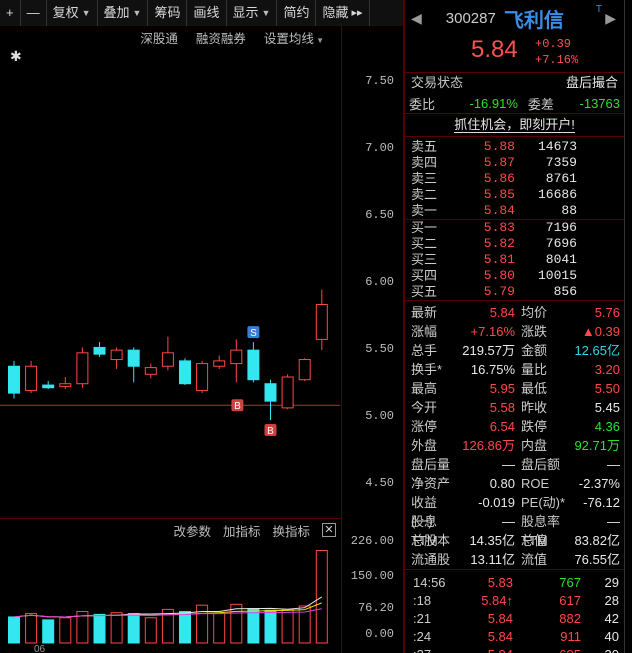  I want to click on chart-divider, so click(171, 518).